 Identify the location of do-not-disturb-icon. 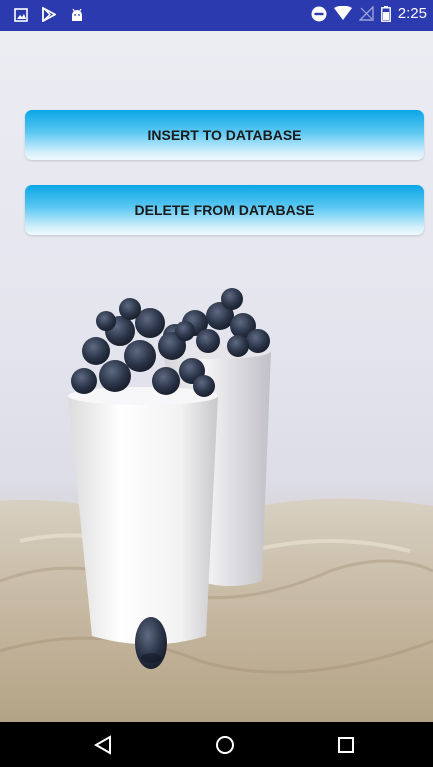
(319, 13).